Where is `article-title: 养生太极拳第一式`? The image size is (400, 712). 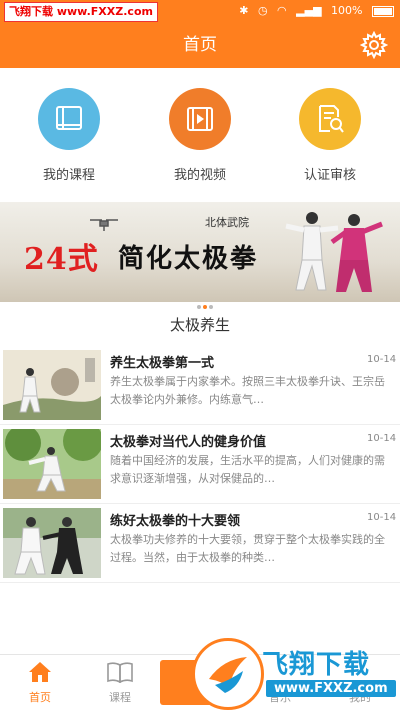
article-title: 养生太极拳第一式 is located at coordinates (162, 363).